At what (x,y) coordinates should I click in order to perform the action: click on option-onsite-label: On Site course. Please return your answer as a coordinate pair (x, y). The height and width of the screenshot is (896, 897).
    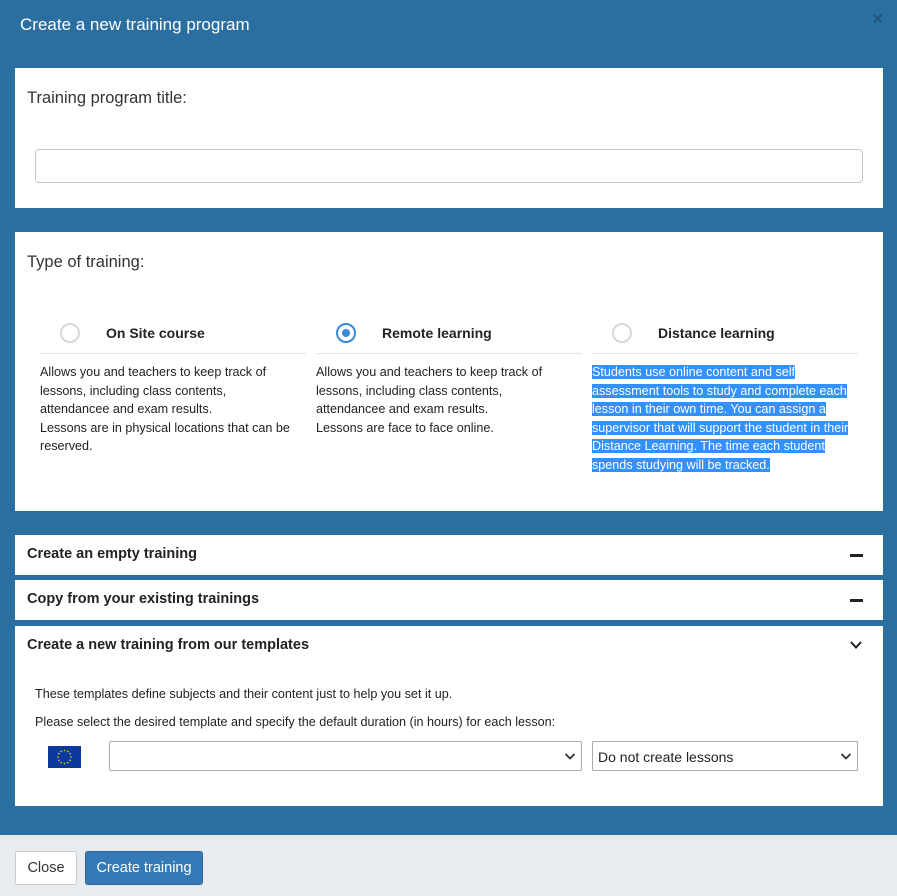
    Looking at the image, I should click on (155, 333).